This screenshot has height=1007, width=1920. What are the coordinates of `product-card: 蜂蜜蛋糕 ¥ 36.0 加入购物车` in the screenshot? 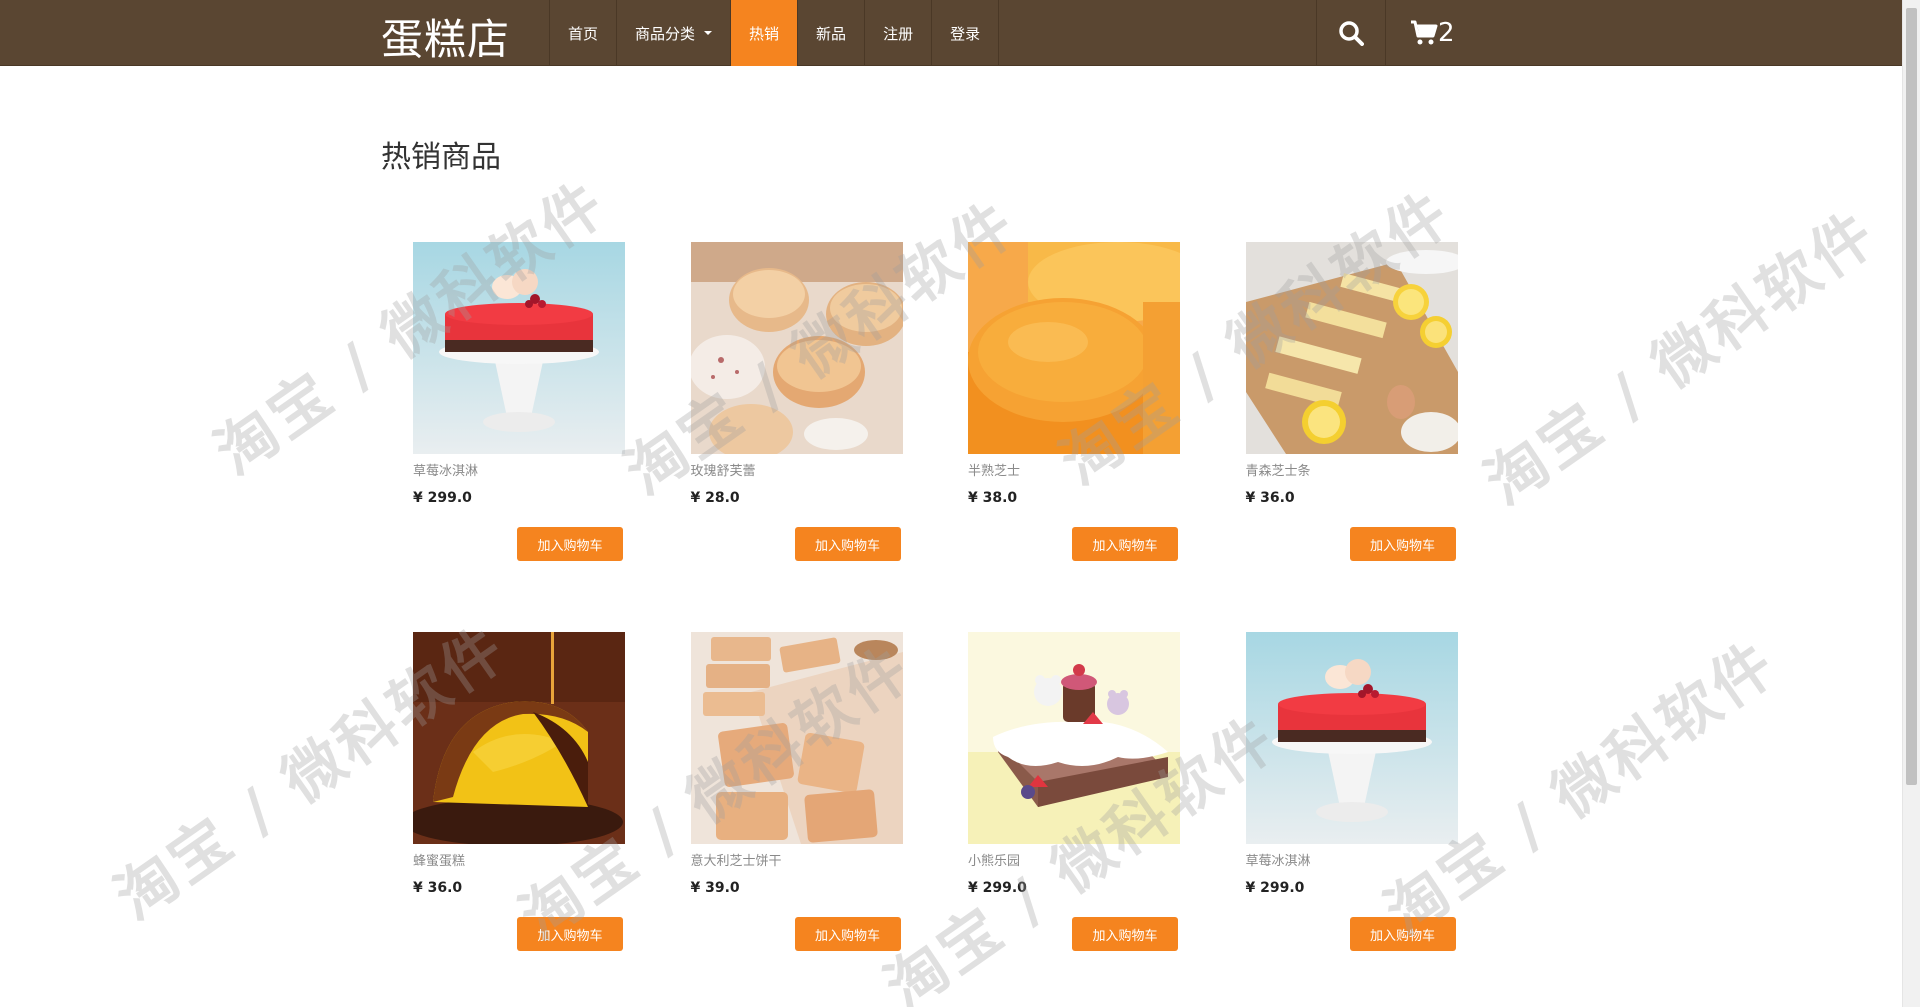 It's located at (519, 792).